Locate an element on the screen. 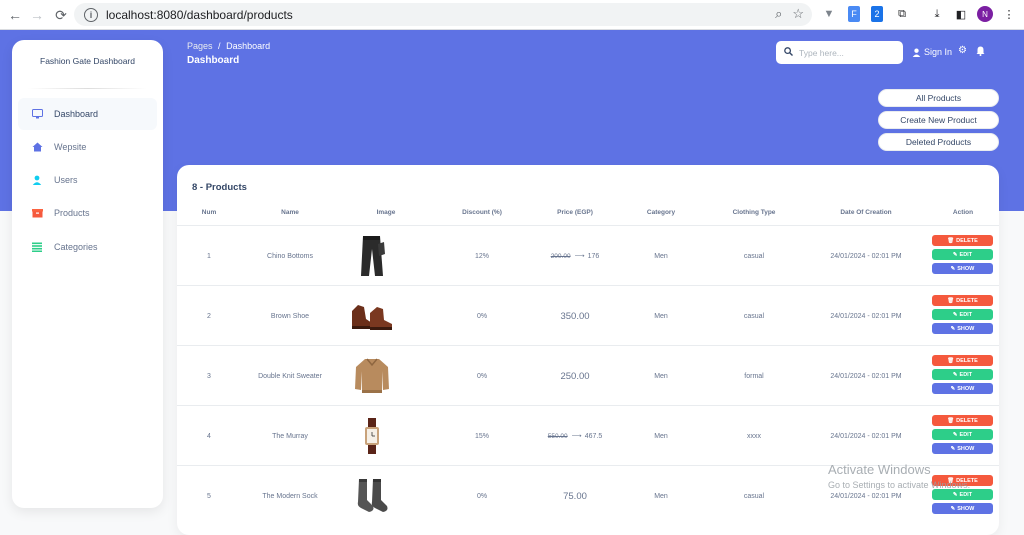 The height and width of the screenshot is (535, 1024). breadcrumb-root: Pages is located at coordinates (200, 46).